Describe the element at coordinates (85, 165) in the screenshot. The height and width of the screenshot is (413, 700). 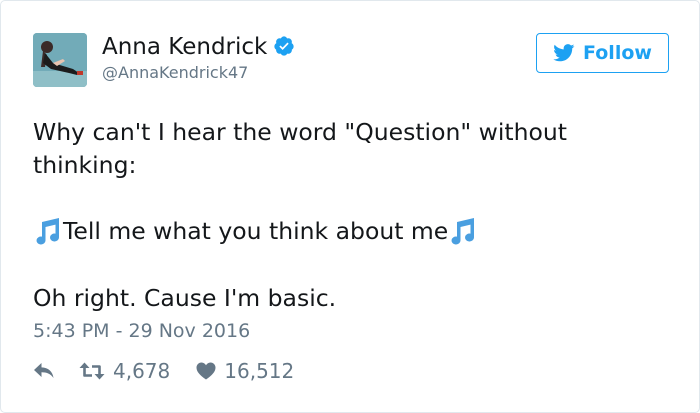
I see `tweet-text-line-2: thinking:` at that location.